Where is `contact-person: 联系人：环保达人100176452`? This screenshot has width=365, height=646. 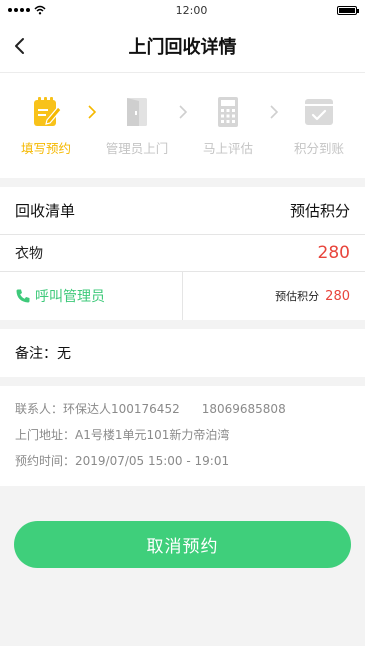 contact-person: 联系人：环保达人100176452 is located at coordinates (97, 409).